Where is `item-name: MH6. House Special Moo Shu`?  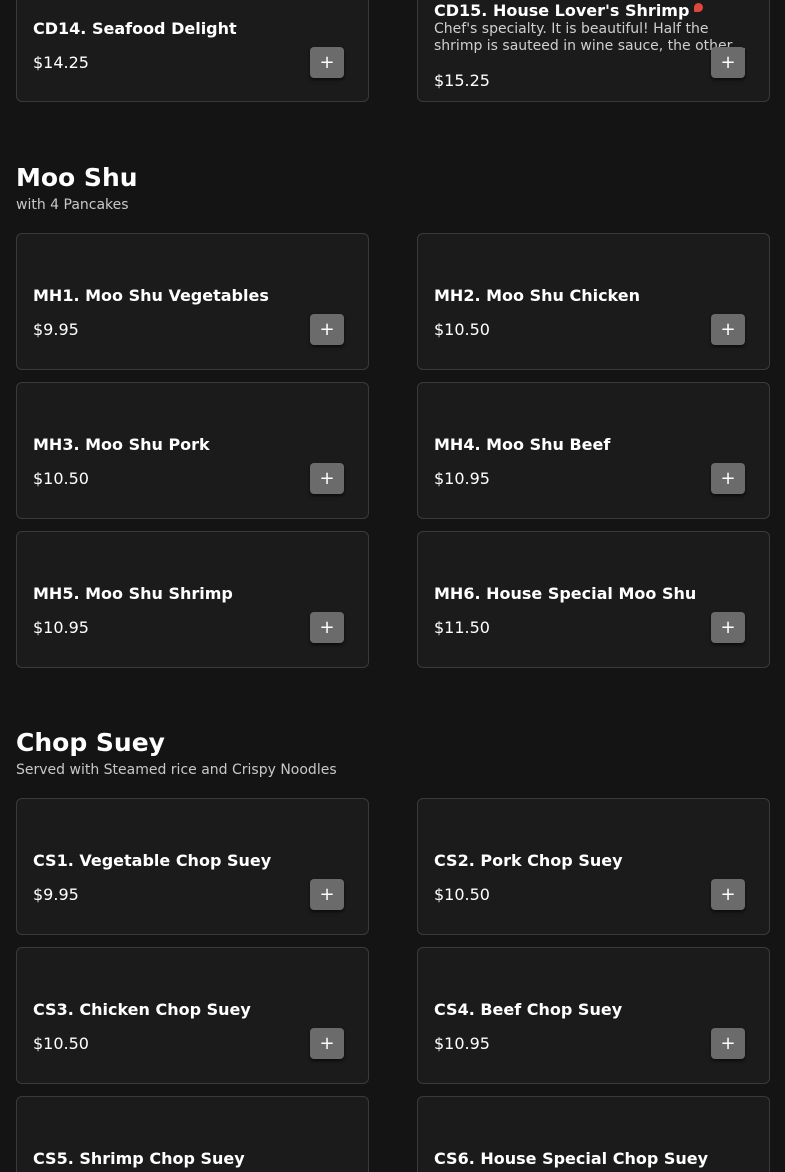 item-name: MH6. House Special Moo Shu is located at coordinates (565, 593).